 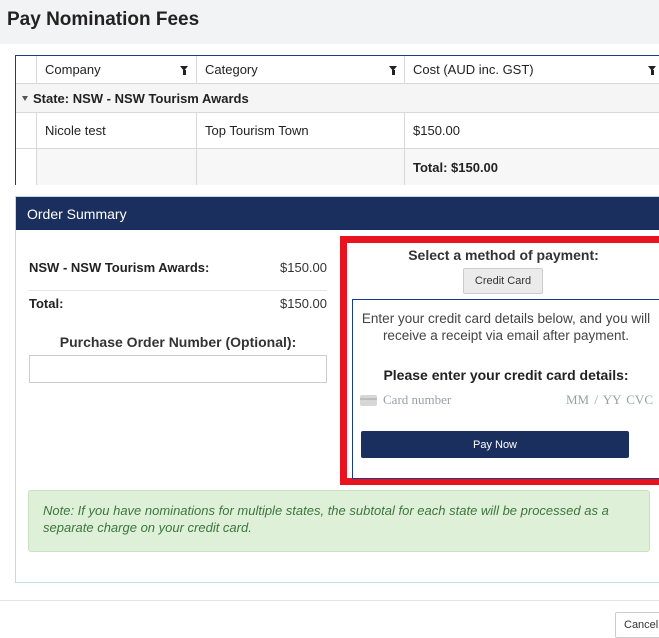 What do you see at coordinates (26, 69) in the screenshot?
I see `grid-header-spacer` at bounding box center [26, 69].